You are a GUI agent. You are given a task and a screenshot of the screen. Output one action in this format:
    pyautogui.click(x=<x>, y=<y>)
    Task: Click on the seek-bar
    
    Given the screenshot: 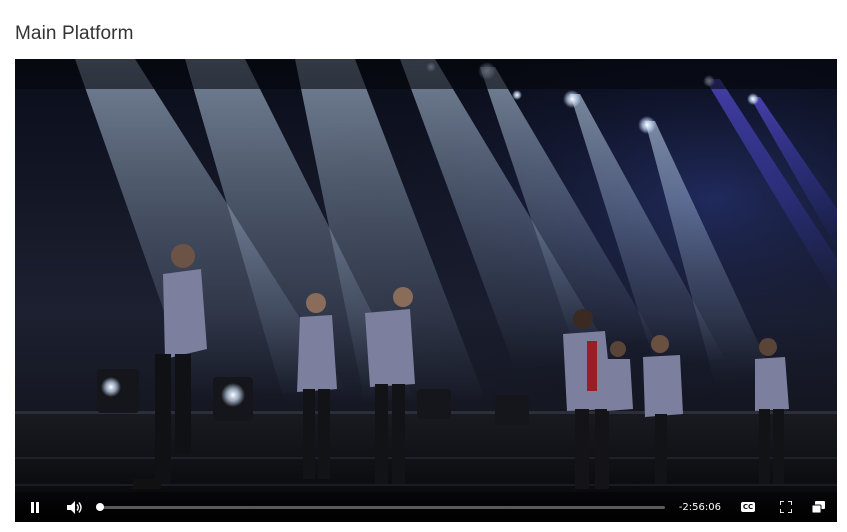 What is the action you would take?
    pyautogui.click(x=380, y=507)
    